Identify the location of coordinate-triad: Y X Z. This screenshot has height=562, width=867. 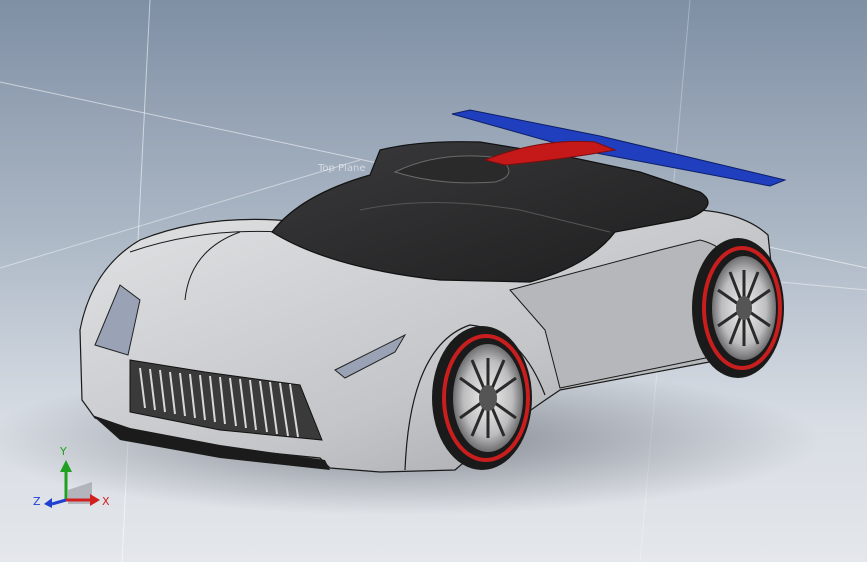
(71, 476).